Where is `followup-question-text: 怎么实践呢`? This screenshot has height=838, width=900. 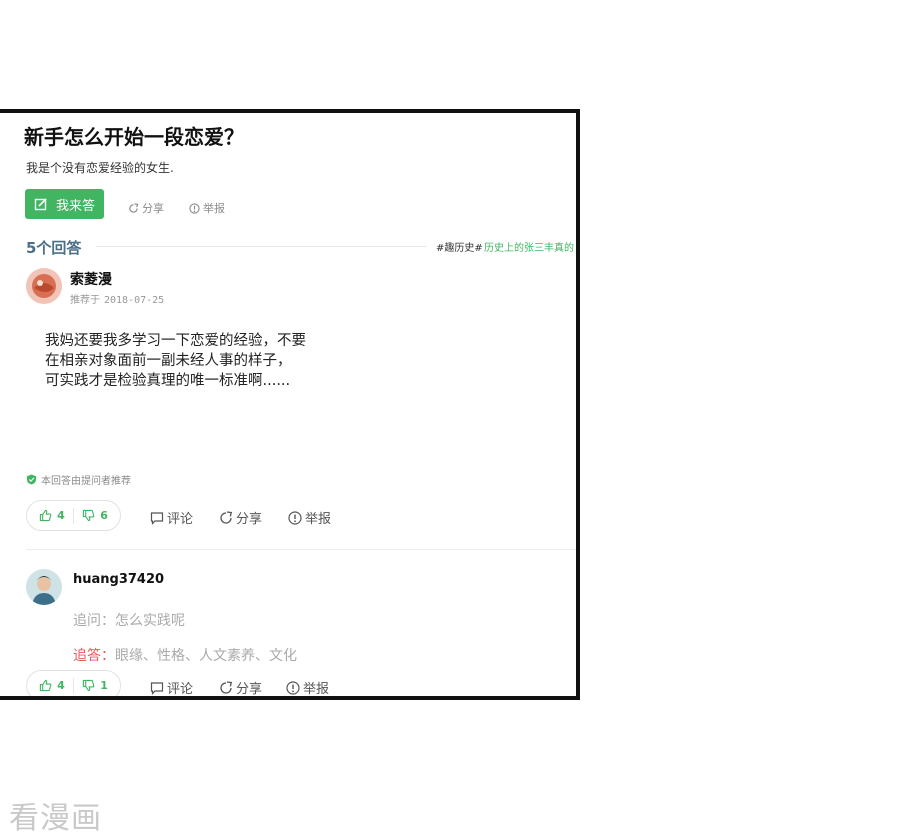 followup-question-text: 怎么实践呢 is located at coordinates (150, 621).